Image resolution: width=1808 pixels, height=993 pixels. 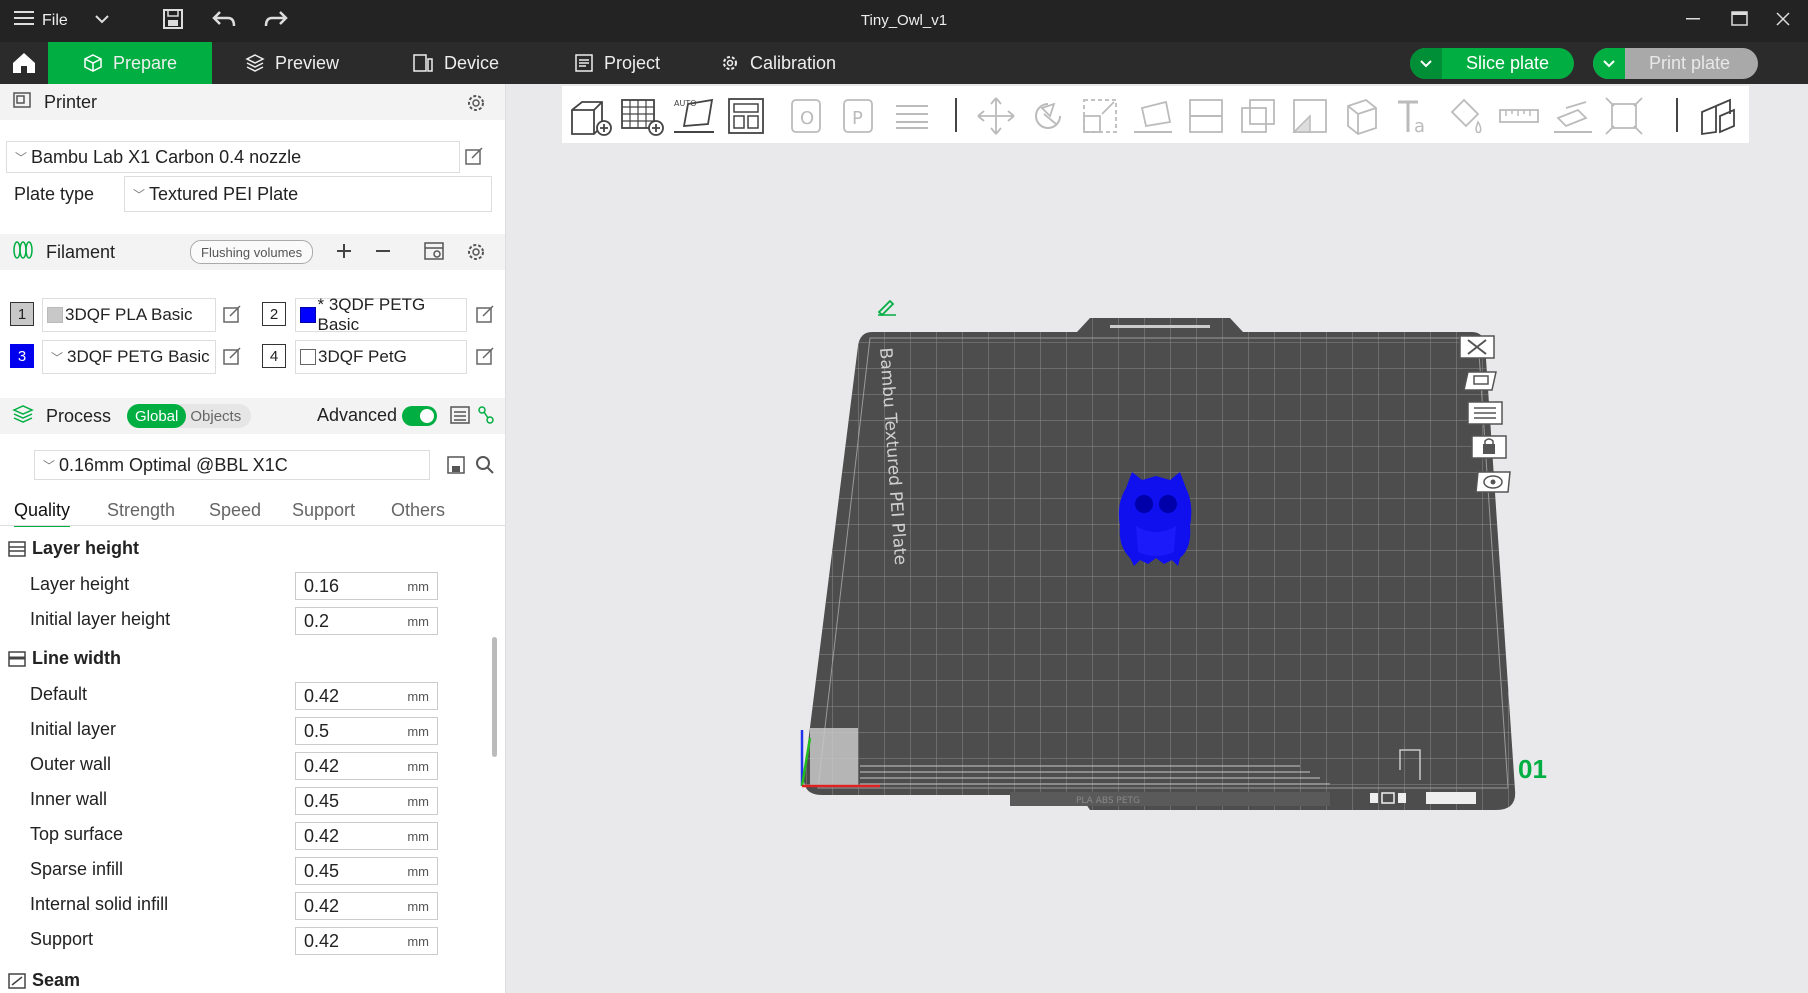 I want to click on tab-preview: Preview, so click(x=292, y=63).